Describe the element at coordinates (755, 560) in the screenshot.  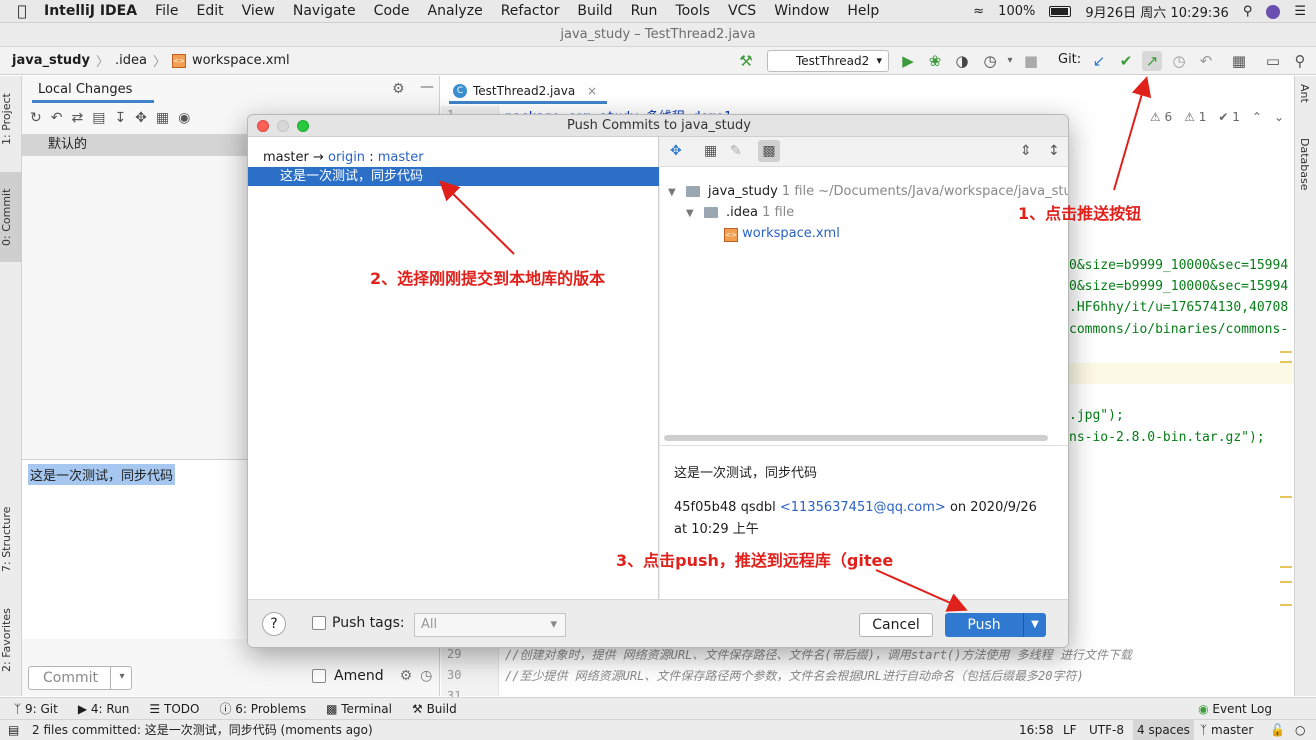
I see `annotation-step-3: 3、点击push，推送到远程库（gitee` at that location.